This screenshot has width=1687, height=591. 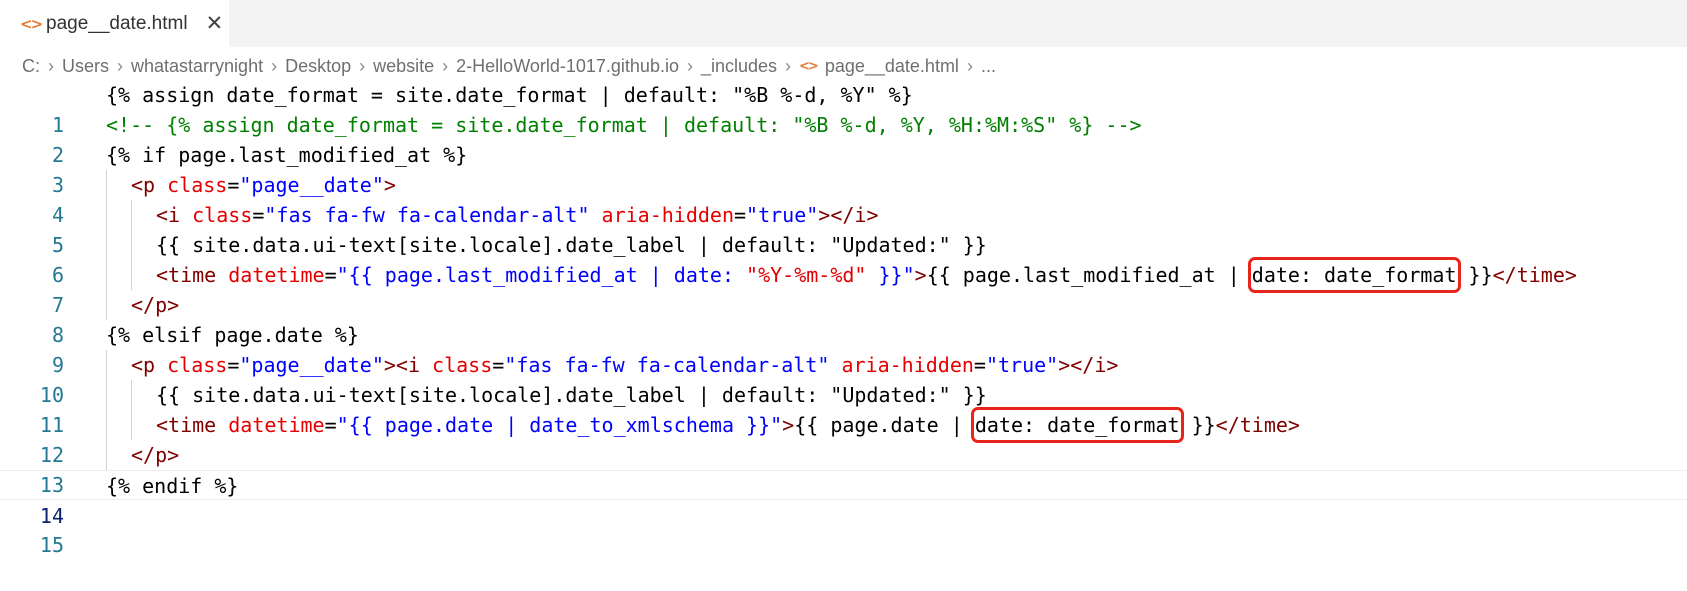 I want to click on tab-label: page__date.html, so click(x=117, y=23).